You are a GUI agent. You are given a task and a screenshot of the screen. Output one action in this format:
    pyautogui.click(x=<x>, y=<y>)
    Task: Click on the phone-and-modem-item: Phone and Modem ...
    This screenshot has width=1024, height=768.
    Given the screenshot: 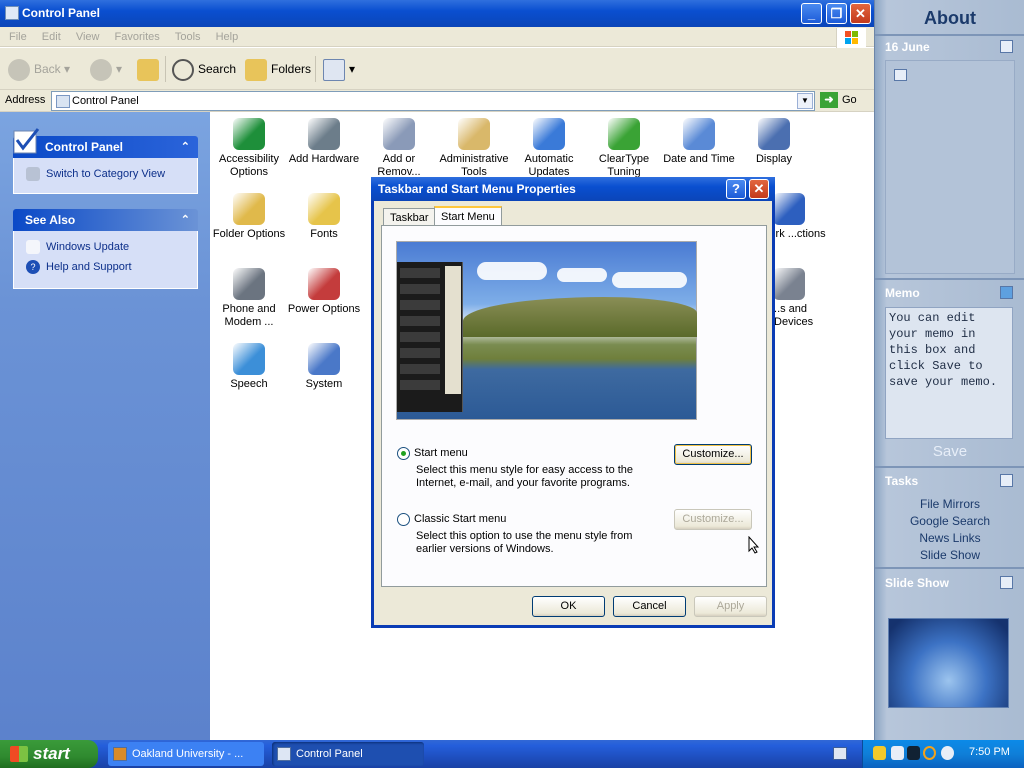 What is the action you would take?
    pyautogui.click(x=249, y=298)
    